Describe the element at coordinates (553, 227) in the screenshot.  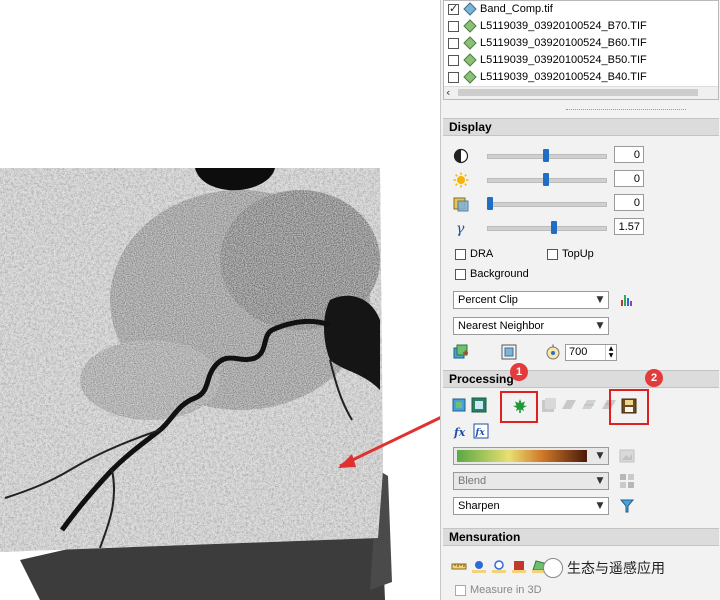
I see `gamma-slider-thumb` at that location.